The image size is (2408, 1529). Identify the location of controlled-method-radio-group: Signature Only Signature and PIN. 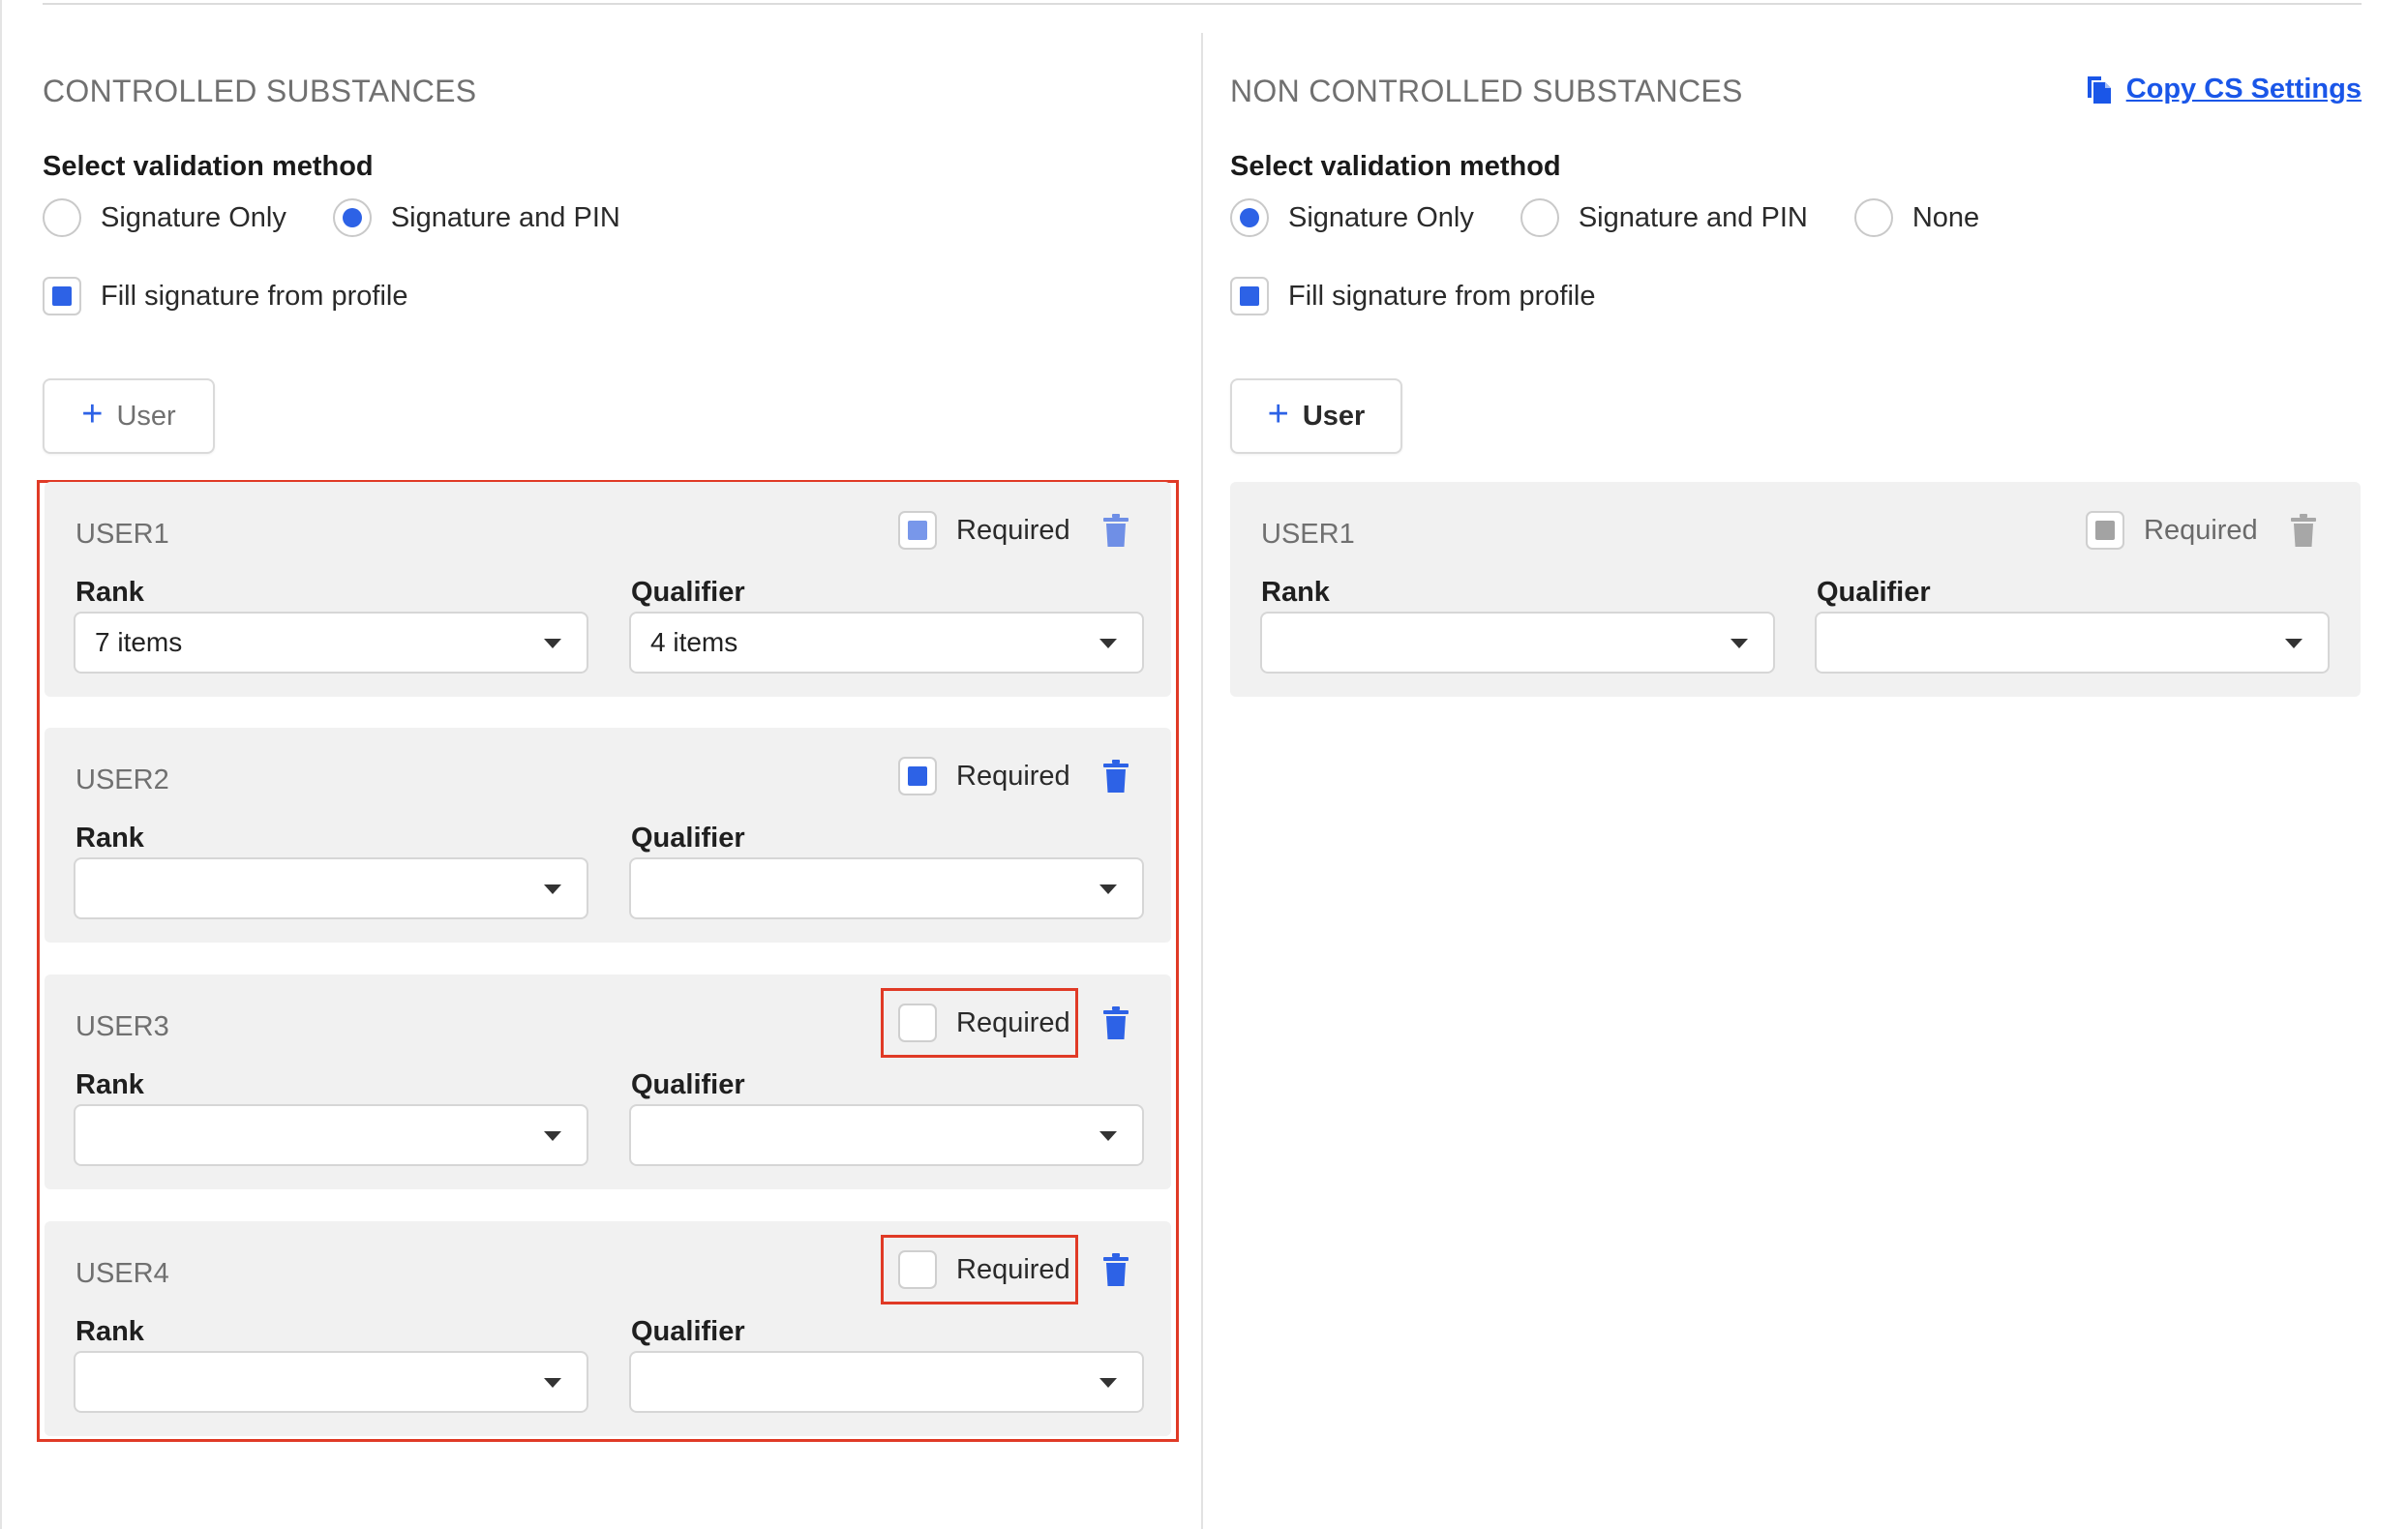
(355, 218).